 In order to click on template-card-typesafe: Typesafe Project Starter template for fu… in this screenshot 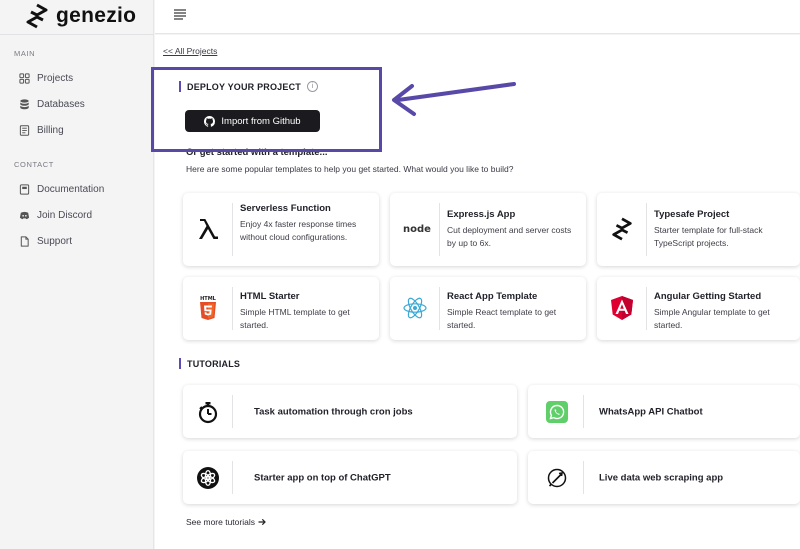, I will do `click(698, 229)`.